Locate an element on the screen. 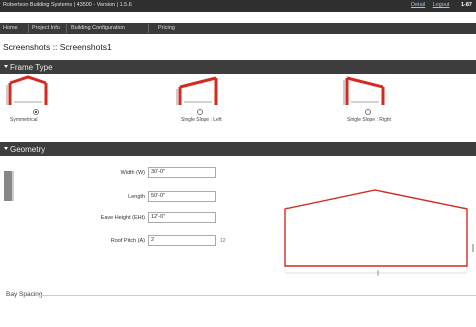 The width and height of the screenshot is (476, 327). single-slope-left-label: Single Slope : Left is located at coordinates (201, 120).